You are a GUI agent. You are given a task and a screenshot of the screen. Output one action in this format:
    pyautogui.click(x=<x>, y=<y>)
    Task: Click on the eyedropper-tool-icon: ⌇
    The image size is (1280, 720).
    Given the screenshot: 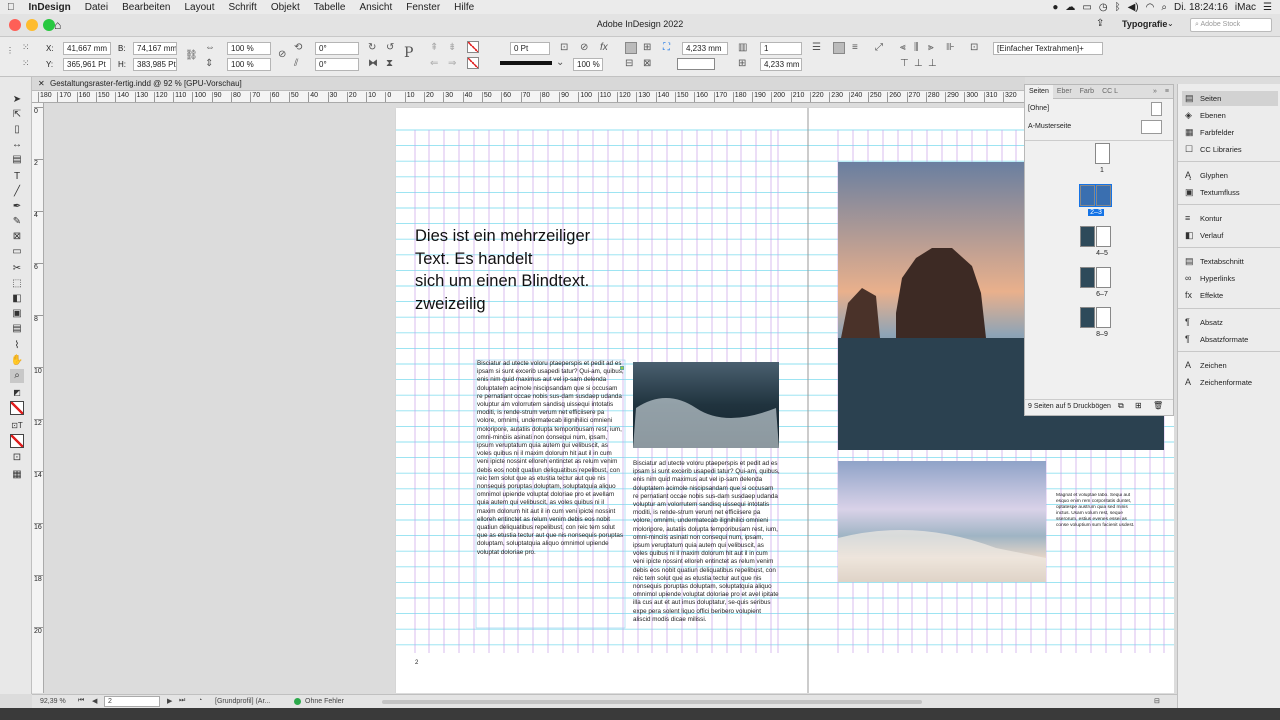 What is the action you would take?
    pyautogui.click(x=17, y=346)
    